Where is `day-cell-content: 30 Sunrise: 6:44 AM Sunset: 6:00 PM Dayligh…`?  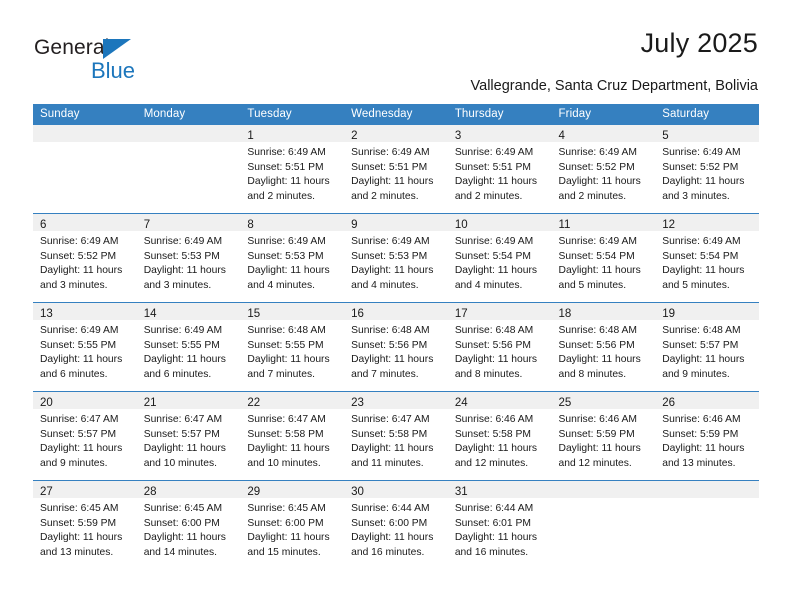
day-cell-content: 30 Sunrise: 6:44 AM Sunset: 6:00 PM Dayligh… is located at coordinates (396, 525).